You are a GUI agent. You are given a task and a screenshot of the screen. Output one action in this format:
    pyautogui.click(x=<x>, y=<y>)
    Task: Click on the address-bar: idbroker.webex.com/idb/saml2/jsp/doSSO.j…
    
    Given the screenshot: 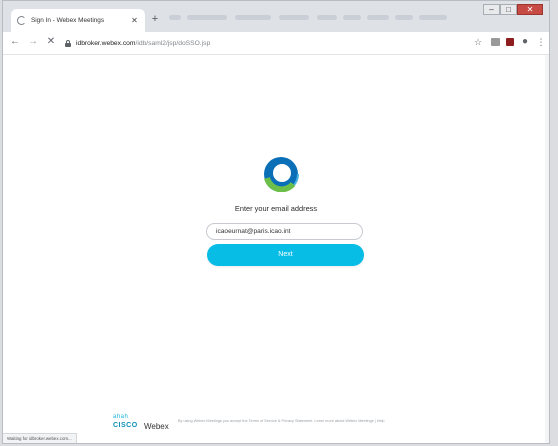 What is the action you would take?
    pyautogui.click(x=266, y=43)
    